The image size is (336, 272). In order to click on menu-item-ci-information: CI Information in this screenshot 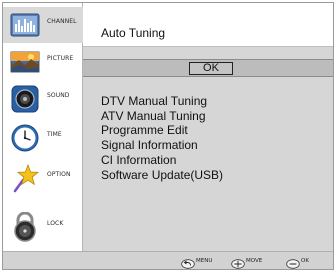, I will do `click(162, 160)`.